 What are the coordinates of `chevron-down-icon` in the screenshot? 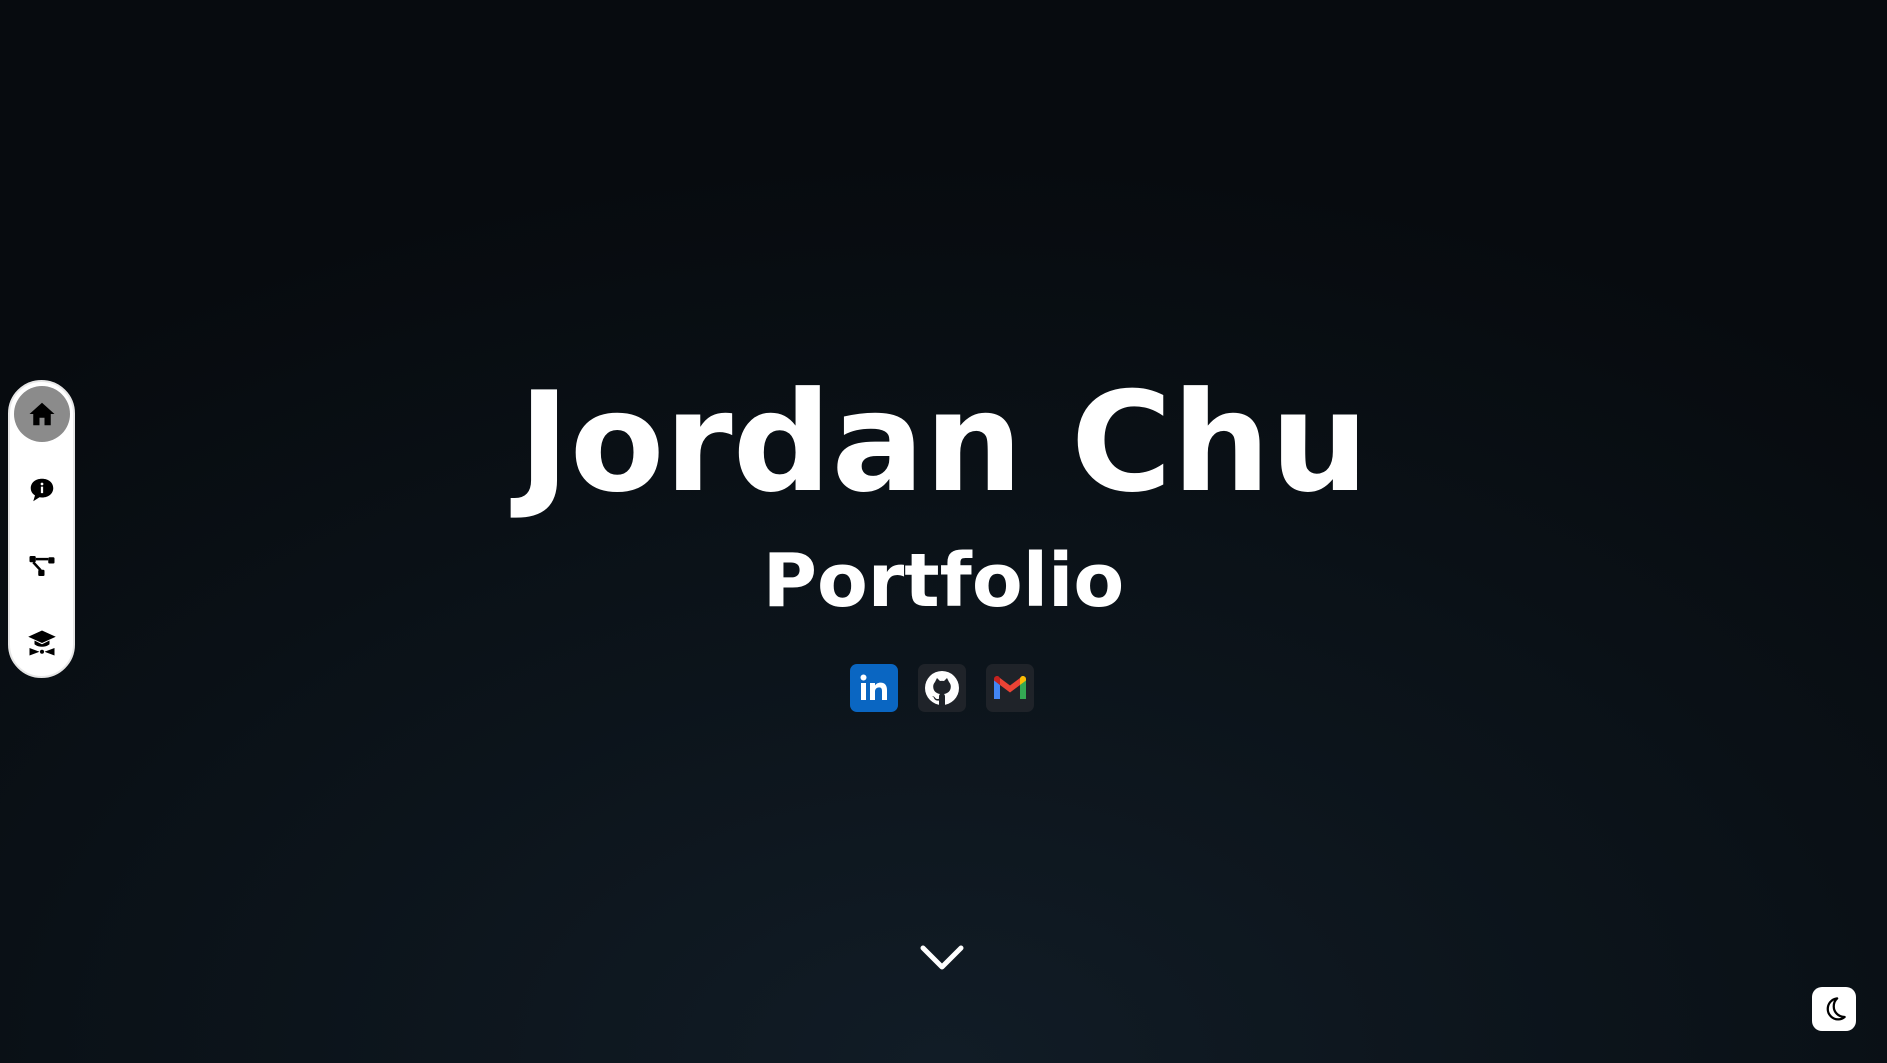 It's located at (942, 957).